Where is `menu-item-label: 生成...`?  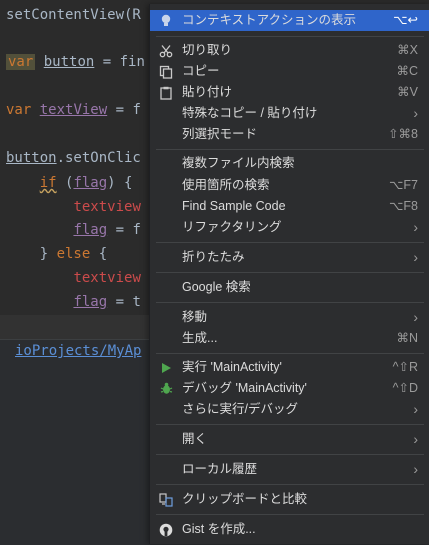
menu-item-label: 生成... is located at coordinates (200, 338).